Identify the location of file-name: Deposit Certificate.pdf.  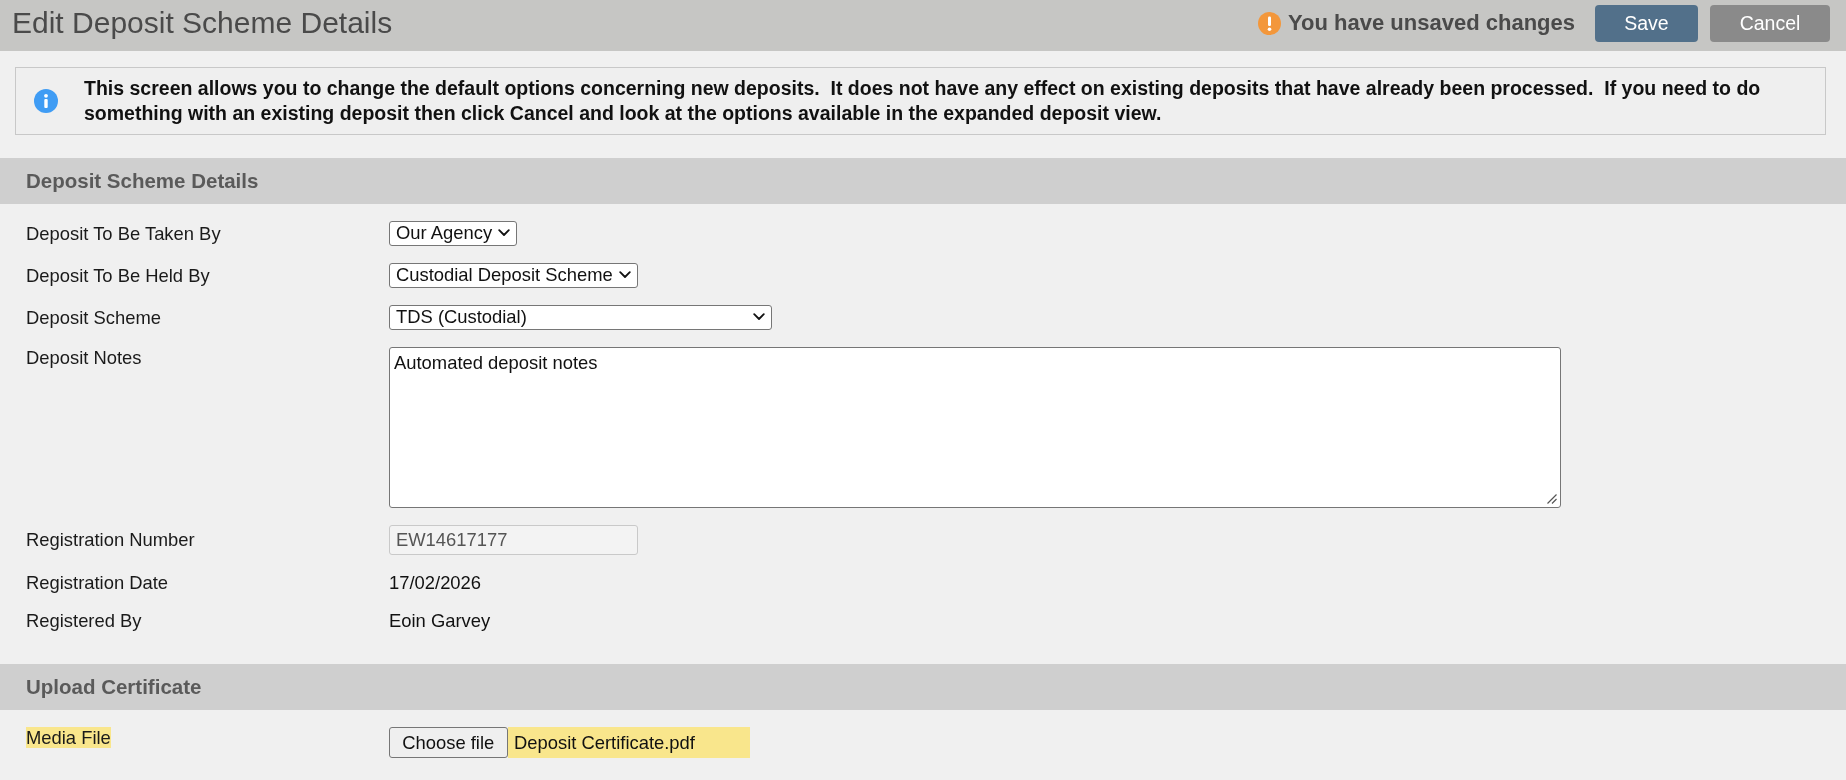
(628, 742).